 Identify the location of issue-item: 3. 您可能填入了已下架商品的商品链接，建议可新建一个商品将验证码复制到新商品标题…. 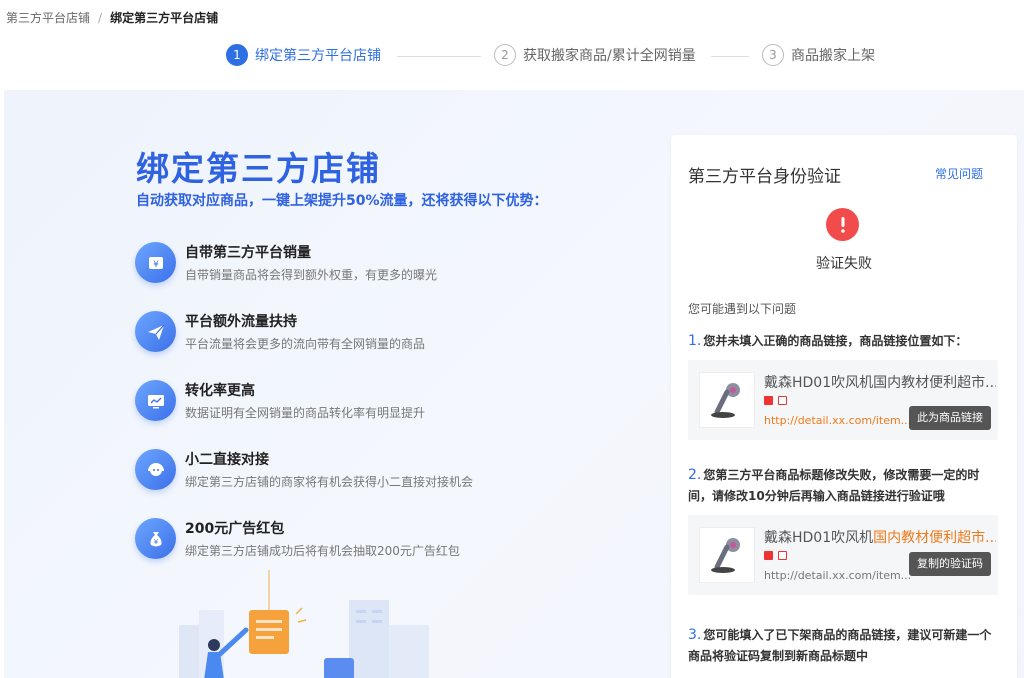
(843, 646).